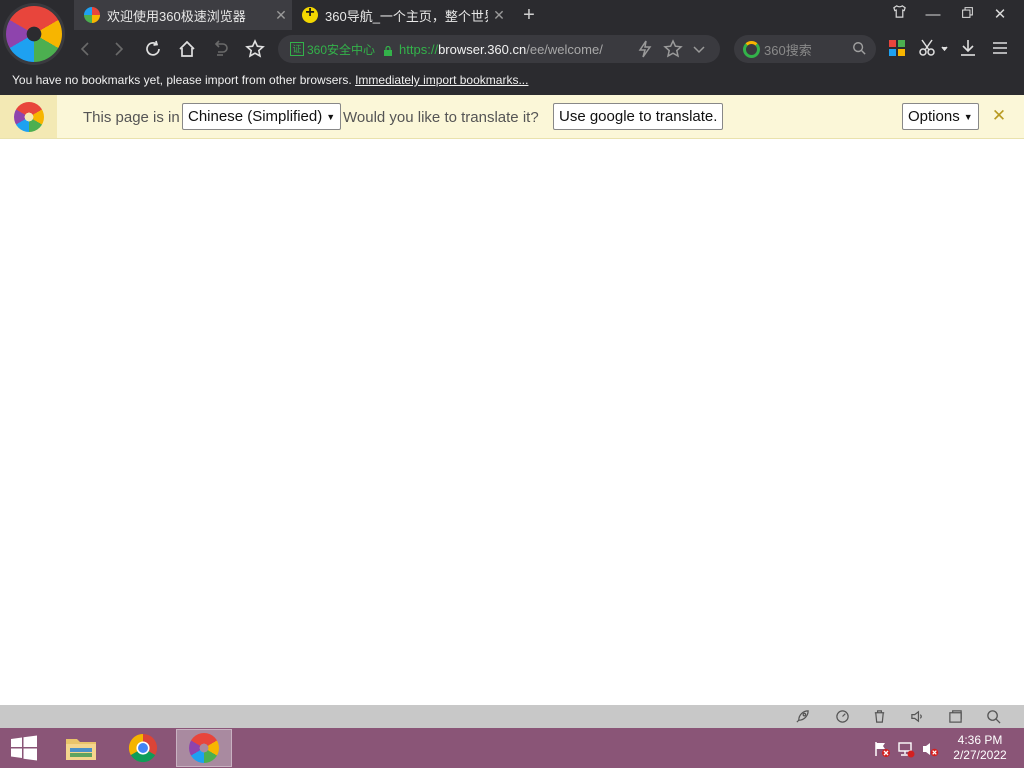 This screenshot has height=768, width=1024. I want to click on reload-icon, so click(153, 49).